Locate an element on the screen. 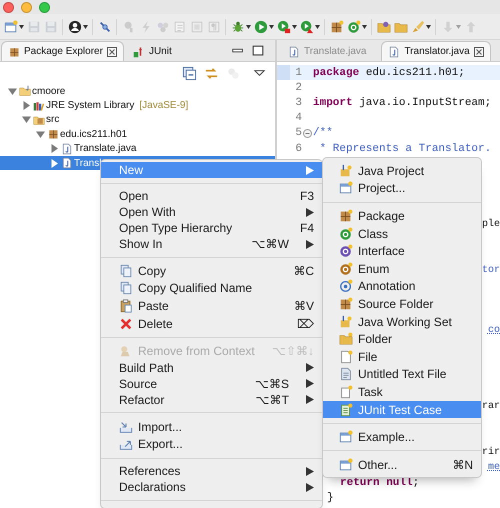  code-text: /** is located at coordinates (323, 133).